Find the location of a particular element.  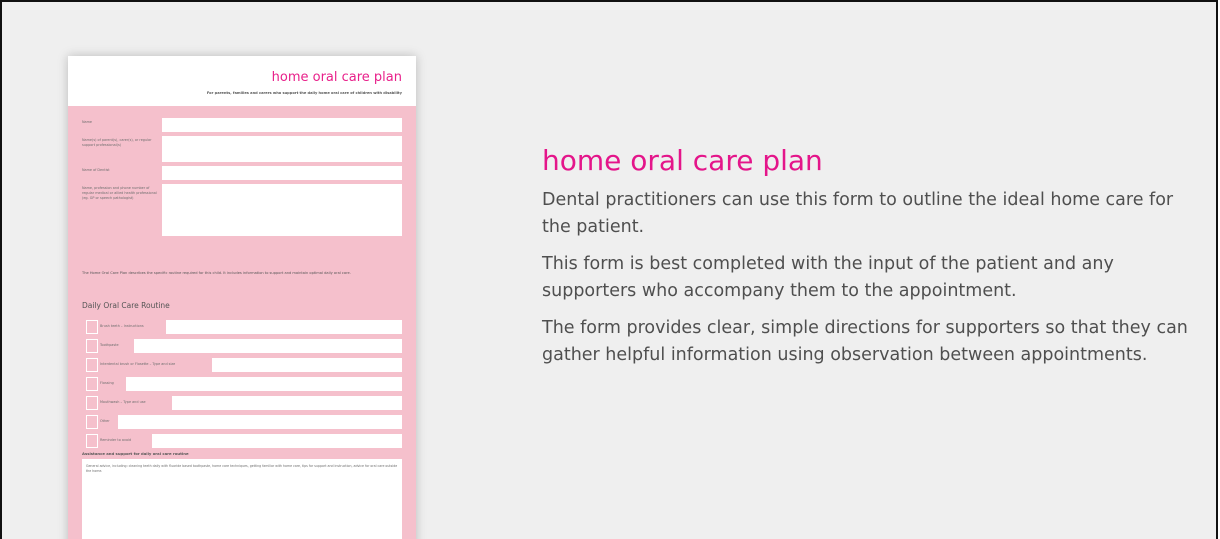

routine-item-label: Reminder to avoid is located at coordinates (116, 440).